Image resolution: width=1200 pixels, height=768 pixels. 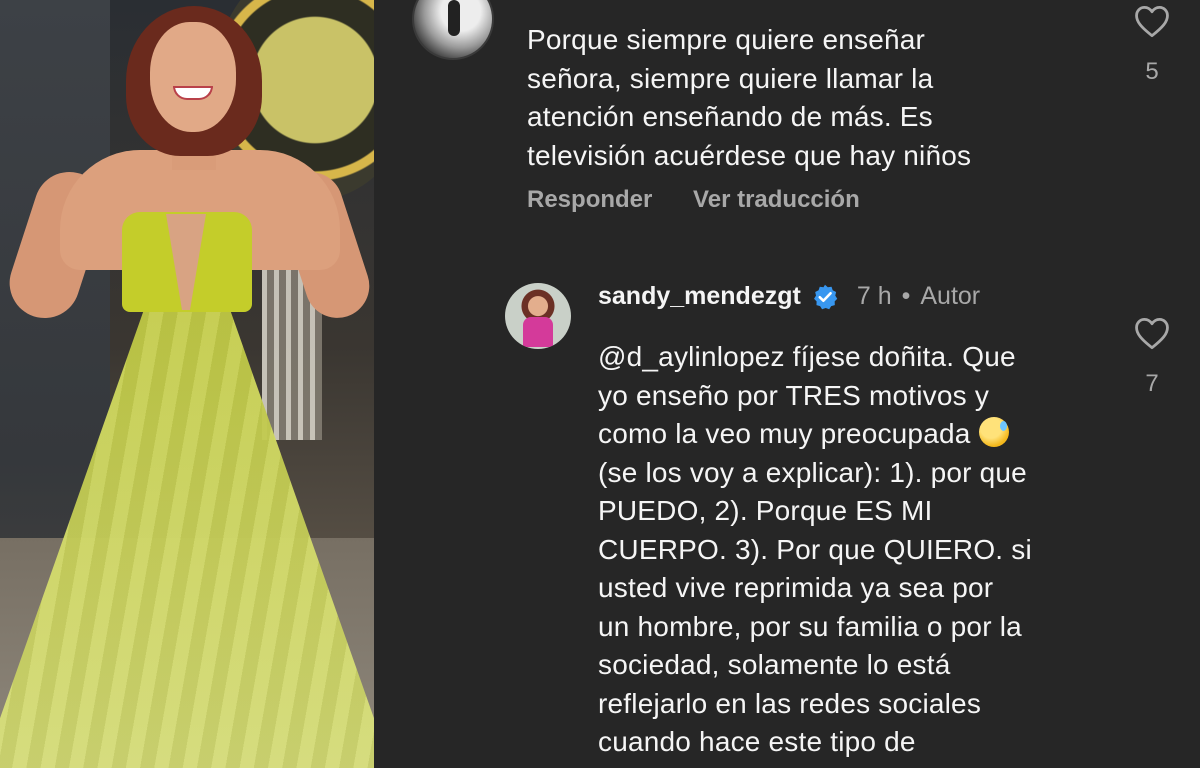 I want to click on comment-line: yo enseño por TRES motivos y, so click(x=794, y=395).